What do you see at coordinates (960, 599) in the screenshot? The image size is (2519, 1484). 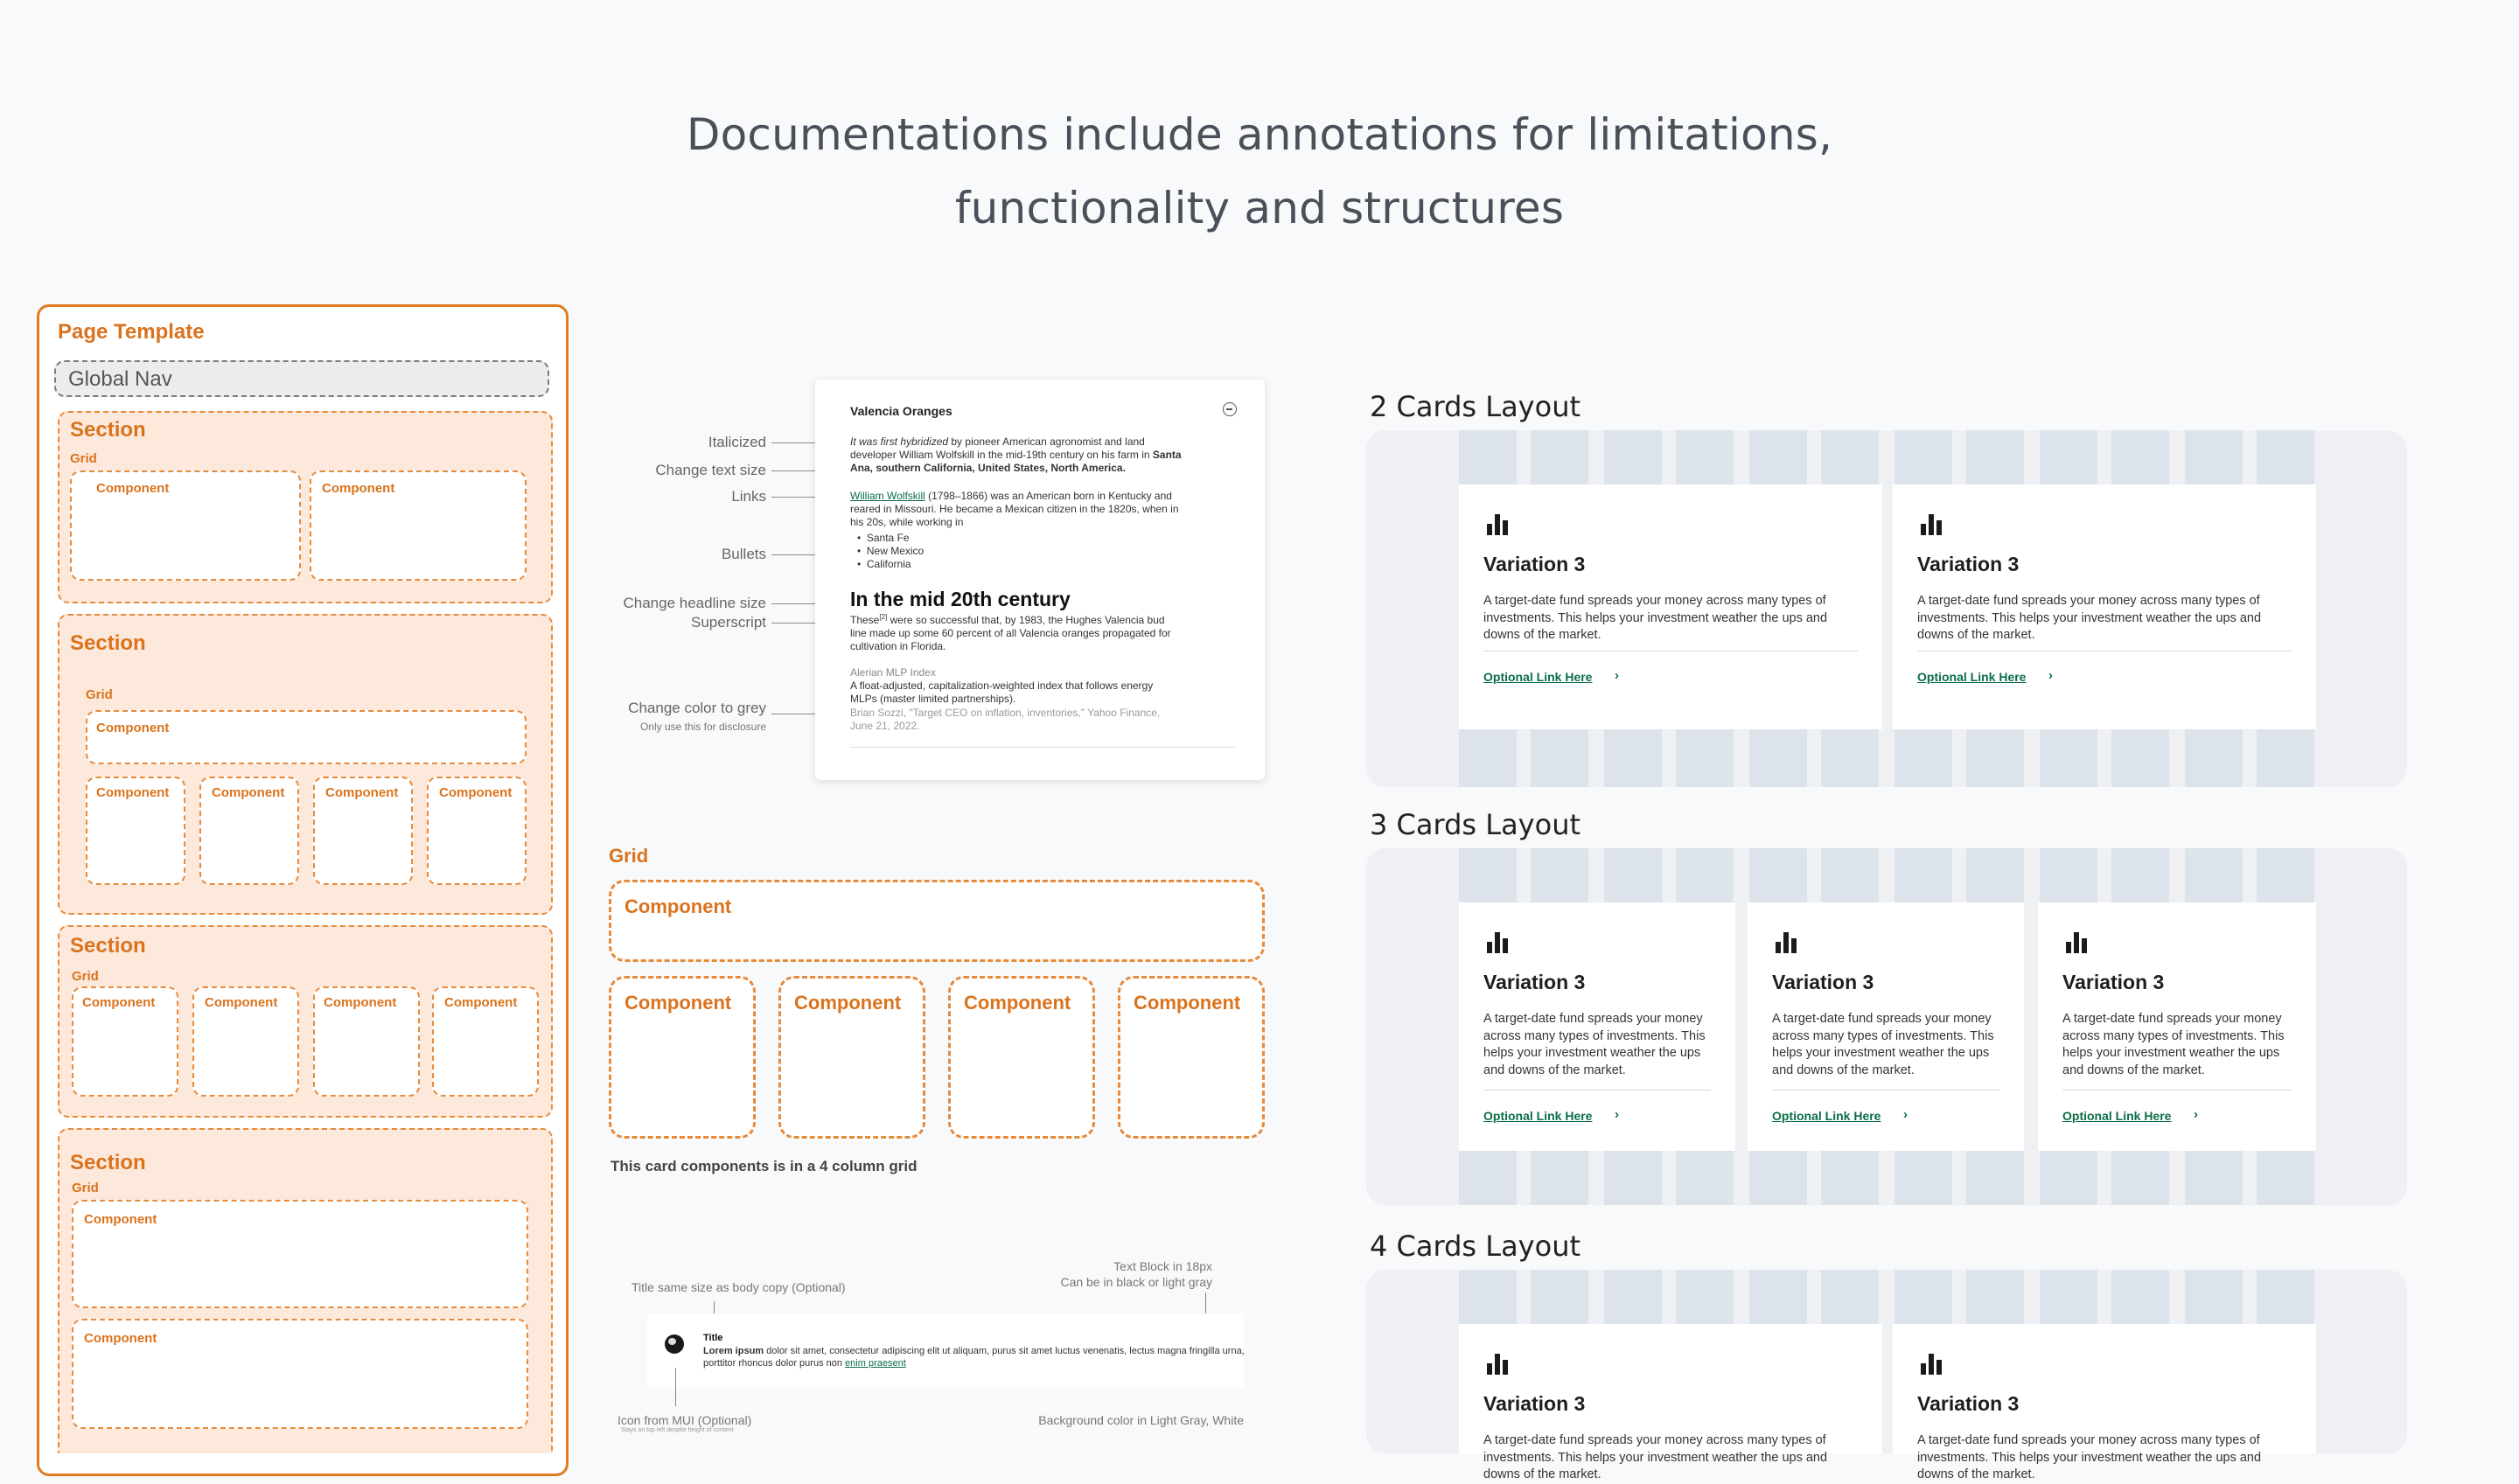 I see `doc-headline: In the mid 20th century` at bounding box center [960, 599].